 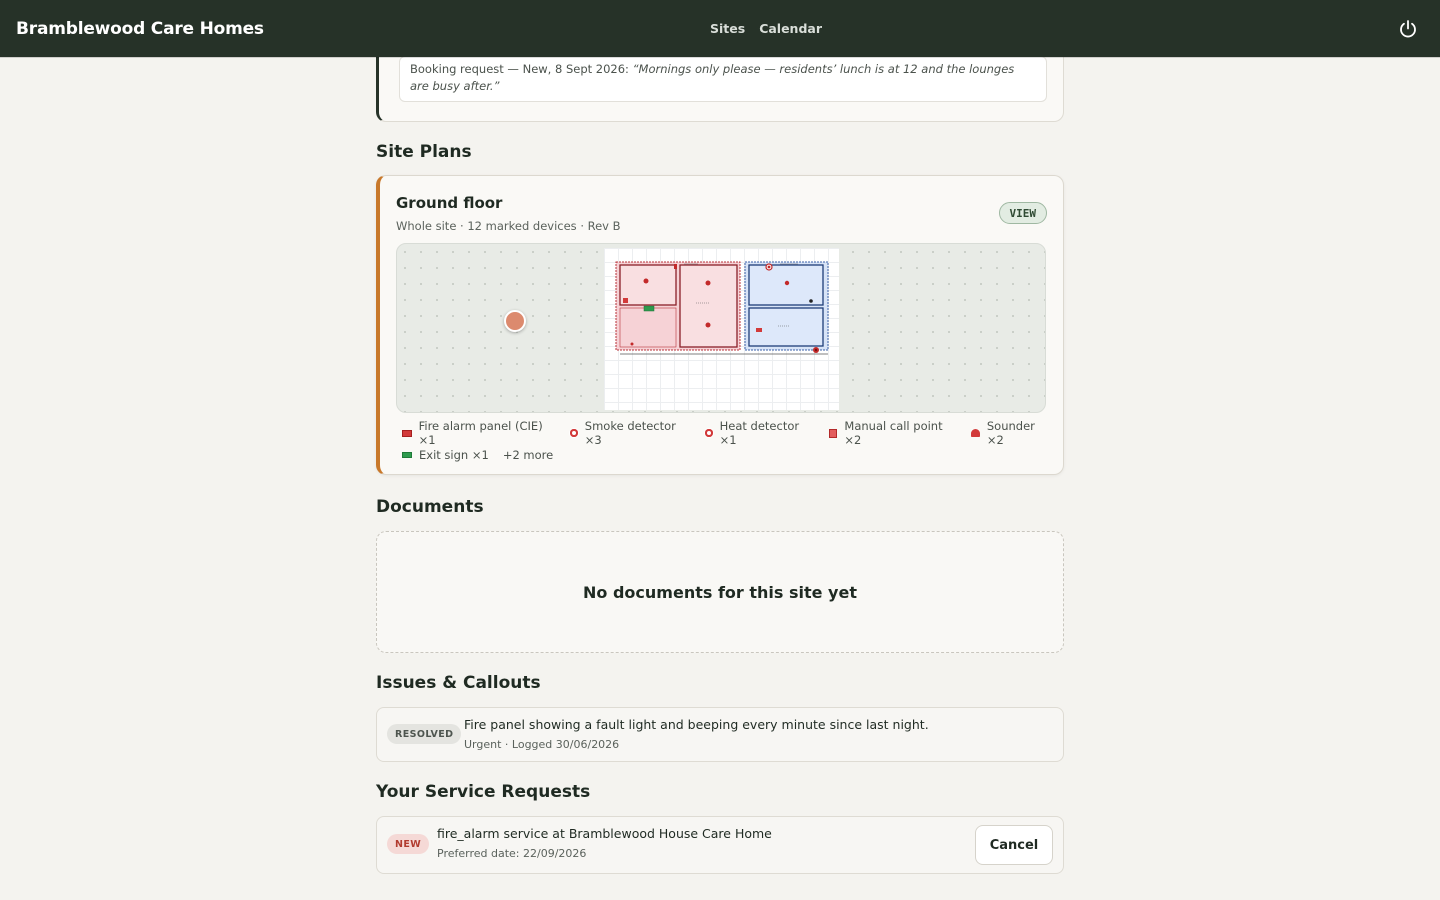 I want to click on legend-item: Manual call point ×2, so click(x=893, y=433).